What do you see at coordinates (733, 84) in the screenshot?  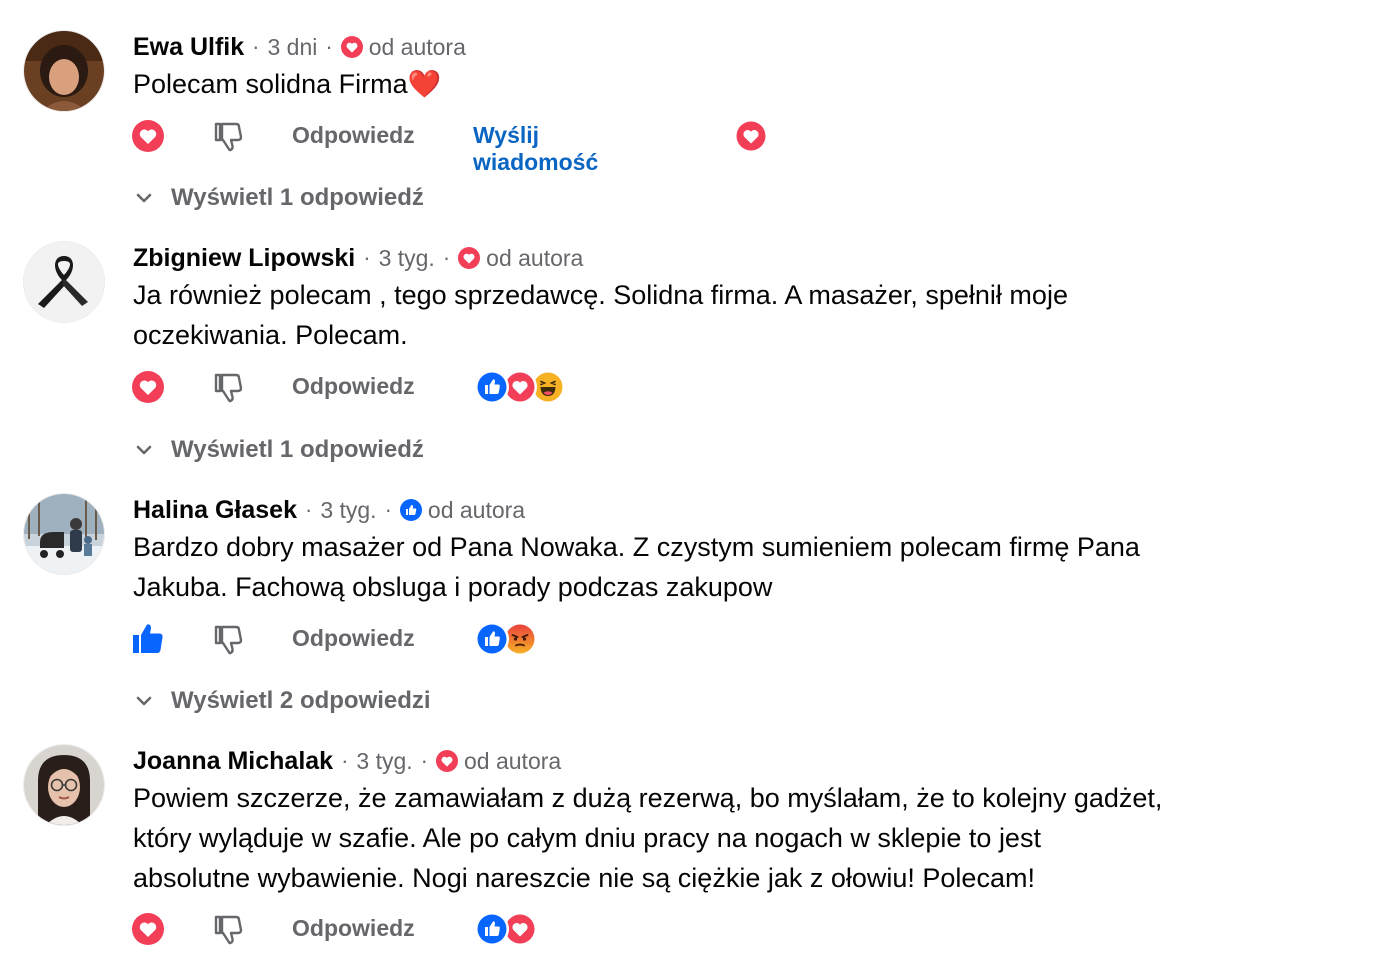 I see `comment-text: Polecam solidna Firma❤️` at bounding box center [733, 84].